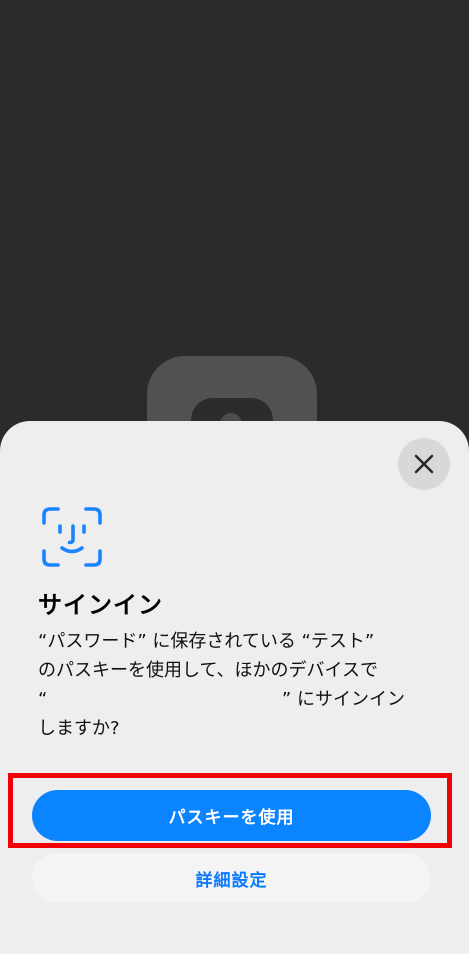  What do you see at coordinates (79, 728) in the screenshot?
I see `sheet-message-line: しますか?` at bounding box center [79, 728].